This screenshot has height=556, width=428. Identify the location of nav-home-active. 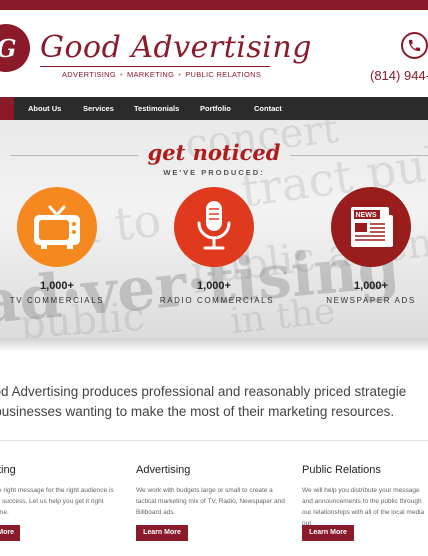
(7, 108).